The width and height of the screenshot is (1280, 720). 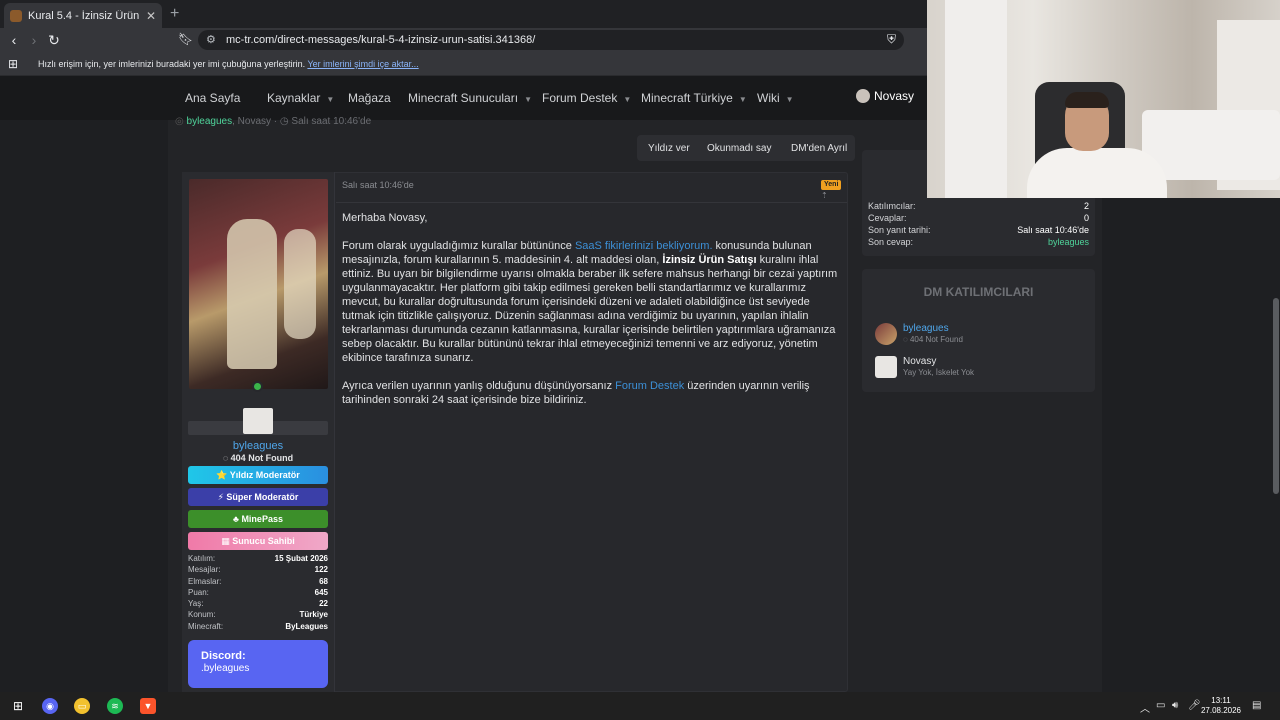 What do you see at coordinates (258, 446) in the screenshot?
I see `author-name: byleagues` at bounding box center [258, 446].